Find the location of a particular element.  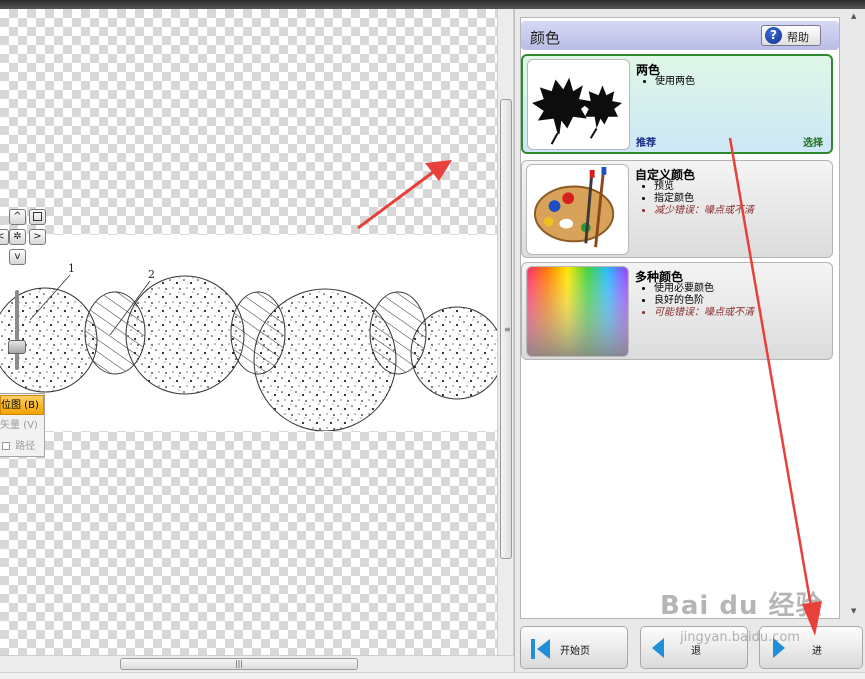

fit-icon is located at coordinates (37, 216).